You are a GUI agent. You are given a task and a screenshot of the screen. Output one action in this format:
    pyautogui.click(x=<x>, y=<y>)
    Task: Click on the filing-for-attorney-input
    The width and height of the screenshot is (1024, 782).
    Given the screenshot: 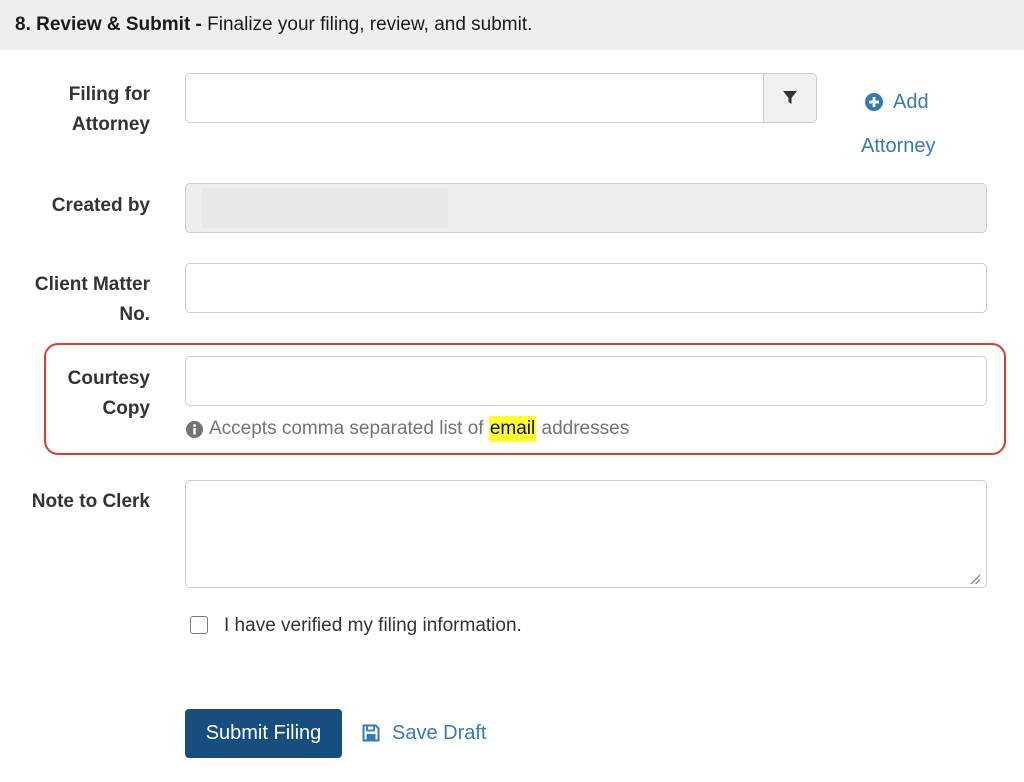 What is the action you would take?
    pyautogui.click(x=475, y=98)
    